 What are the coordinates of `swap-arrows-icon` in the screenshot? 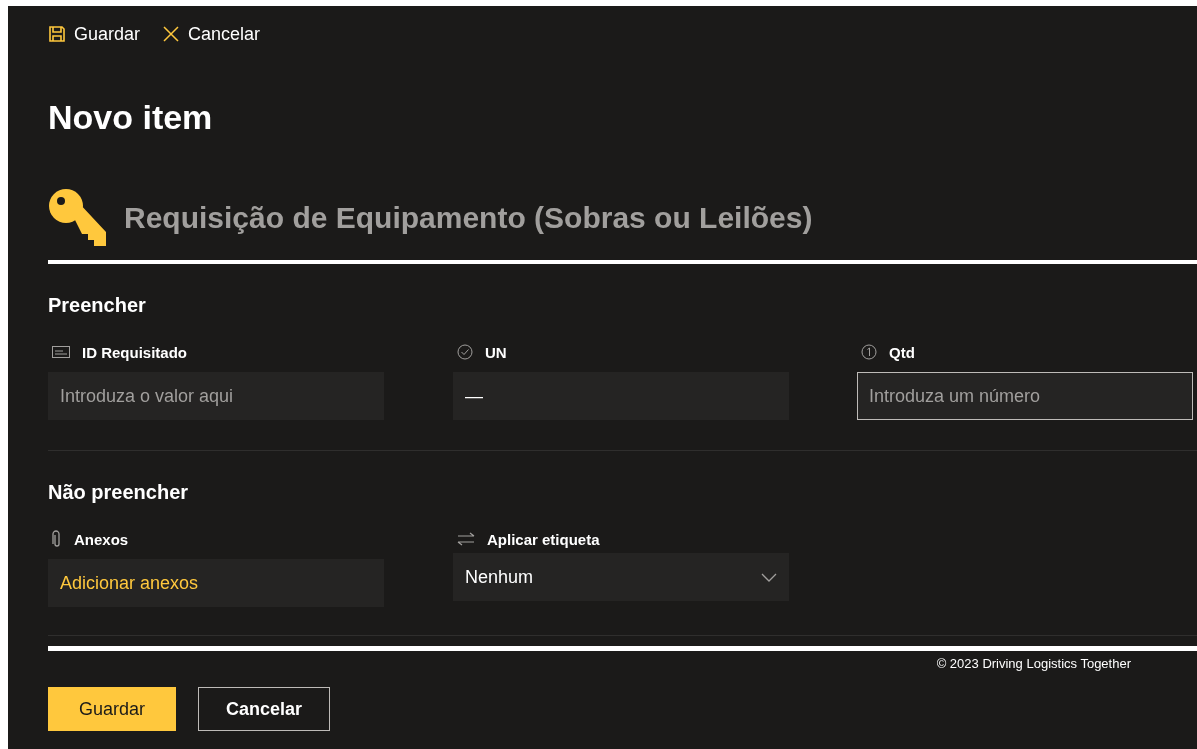 It's located at (466, 539).